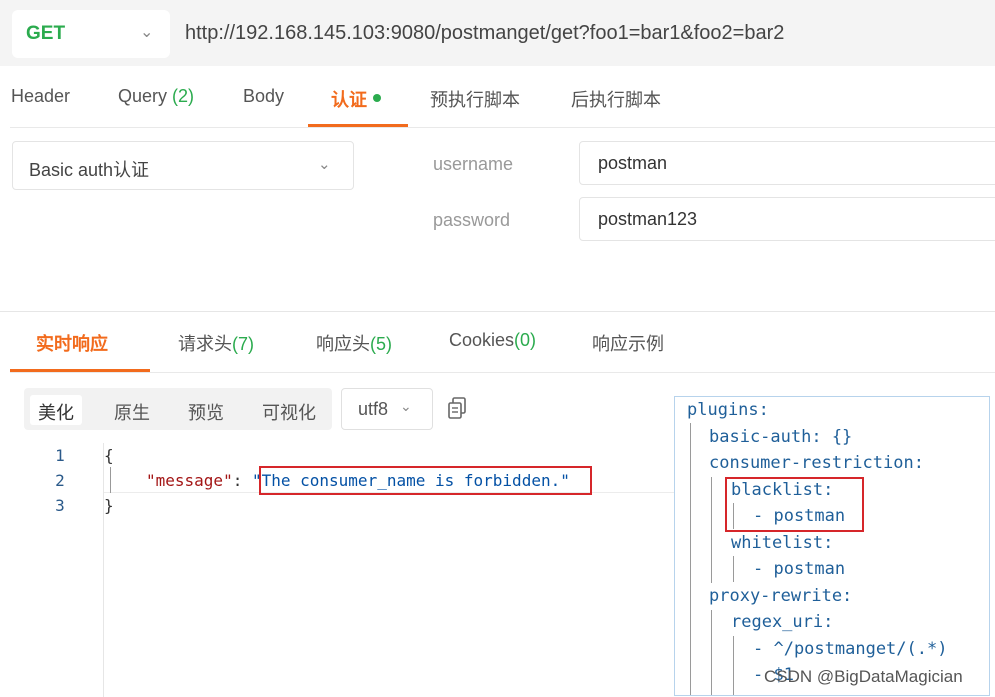 Image resolution: width=995 pixels, height=697 pixels. I want to click on json-colon: :, so click(242, 480).